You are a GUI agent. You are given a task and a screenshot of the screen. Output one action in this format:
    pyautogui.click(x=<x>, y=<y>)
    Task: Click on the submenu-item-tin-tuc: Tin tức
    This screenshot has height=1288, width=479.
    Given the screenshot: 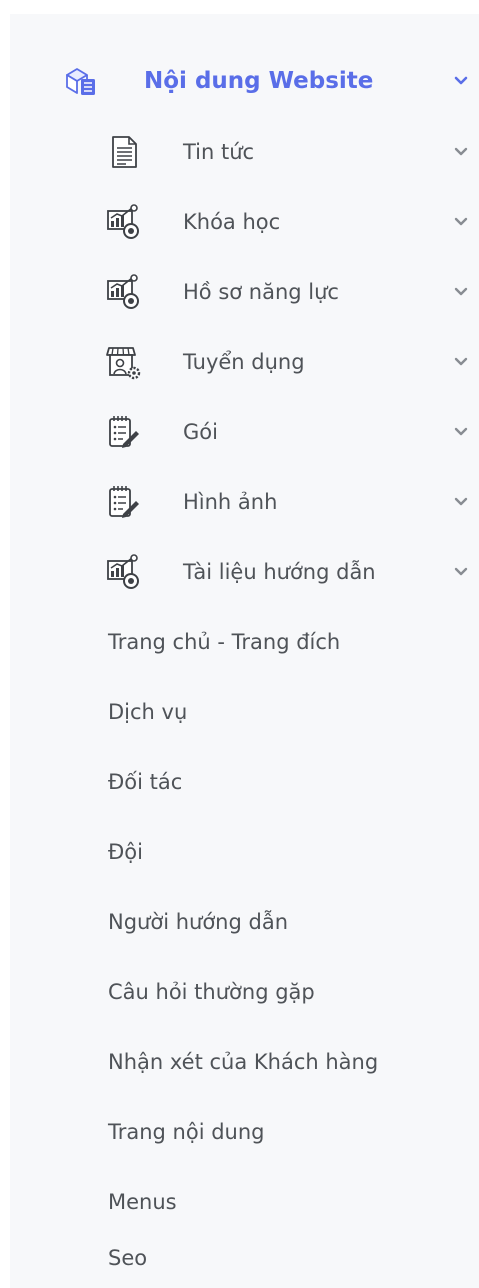 What is the action you would take?
    pyautogui.click(x=244, y=152)
    